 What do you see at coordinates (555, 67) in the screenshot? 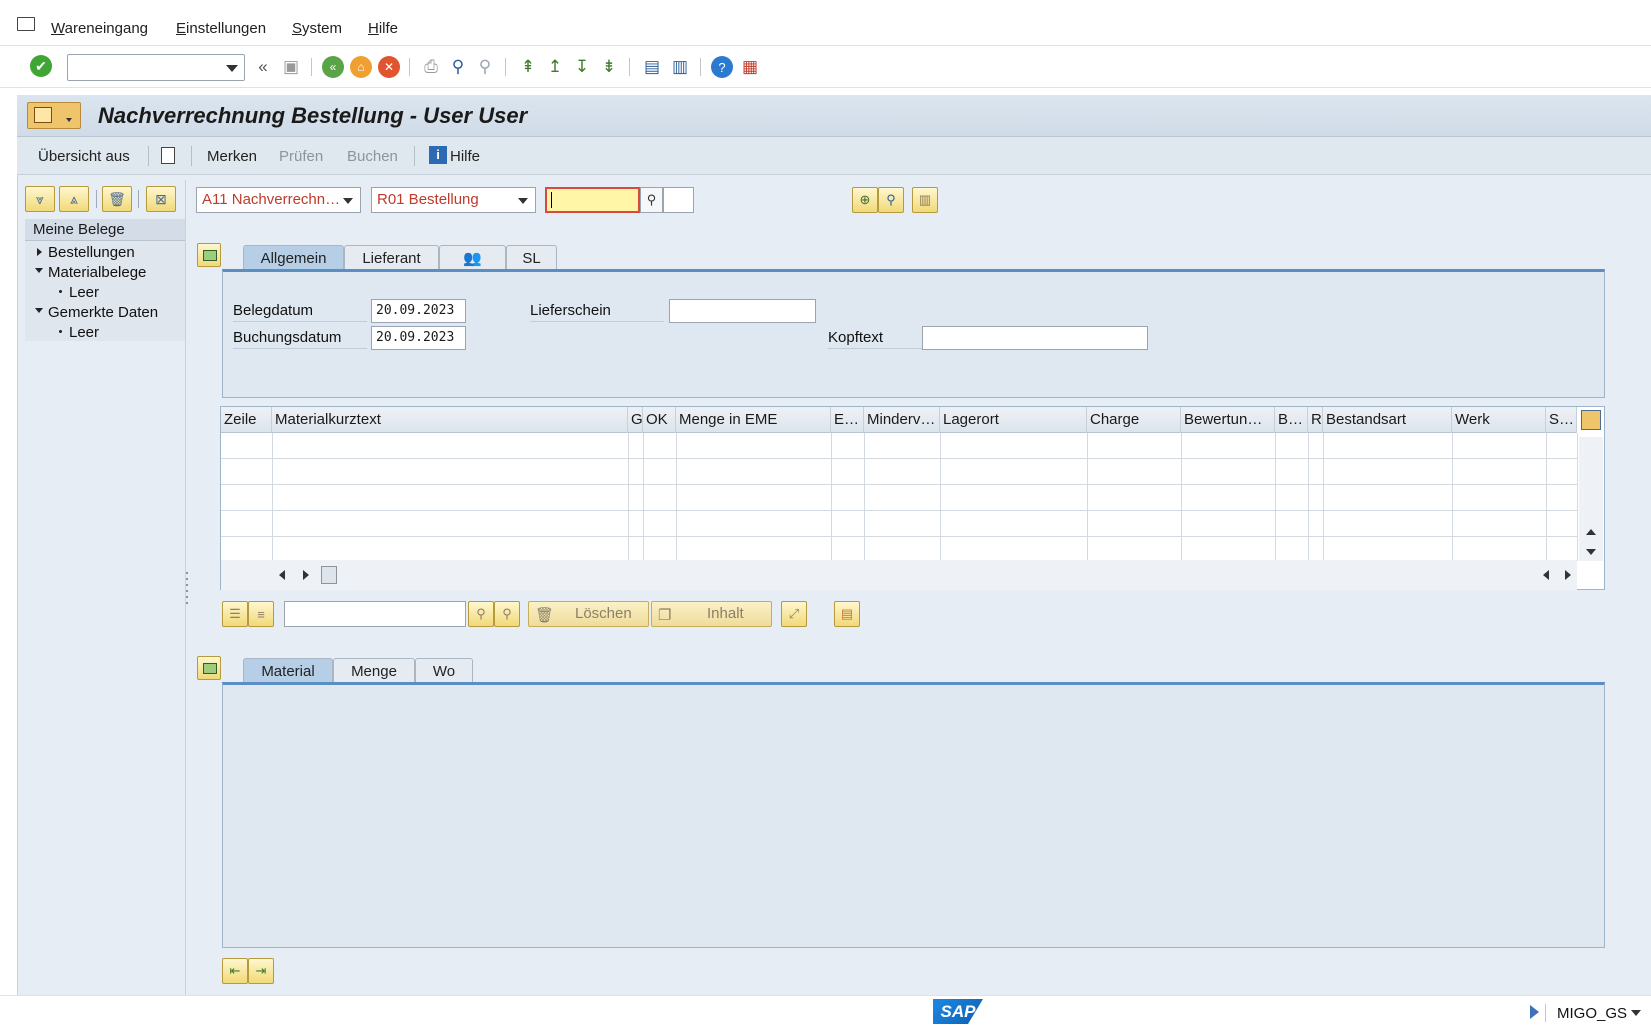
I see `prev-page-icon: ↥` at bounding box center [555, 67].